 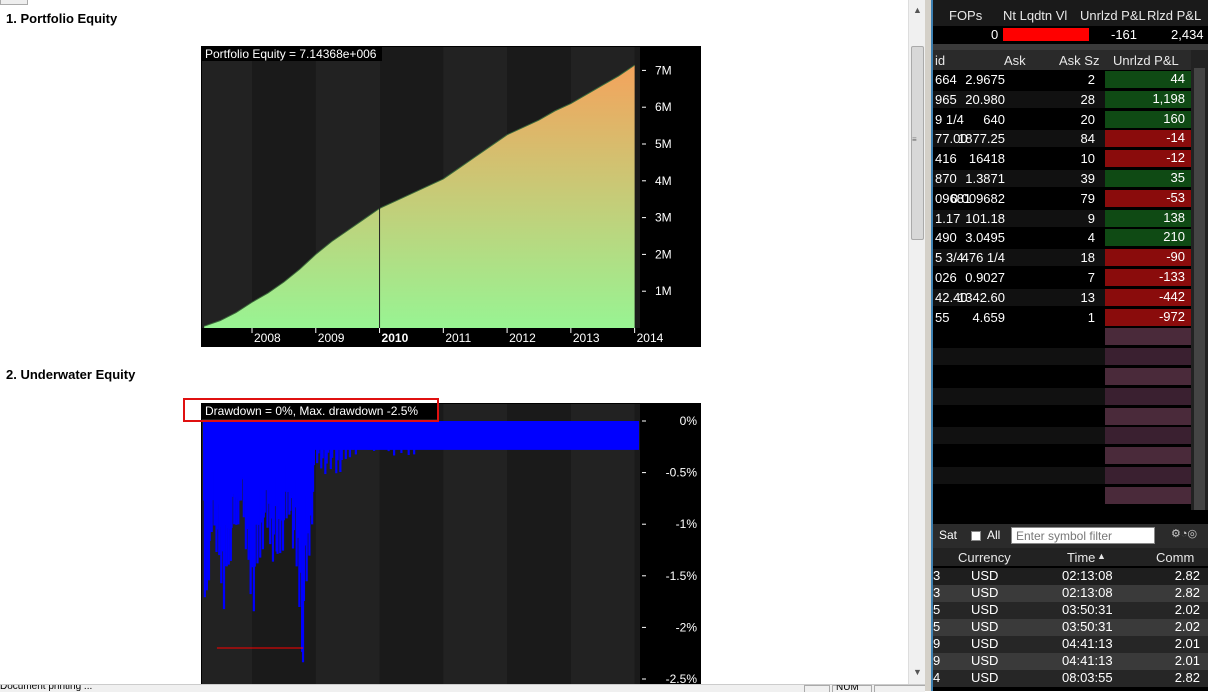 I want to click on fops-value: 0, so click(x=995, y=34).